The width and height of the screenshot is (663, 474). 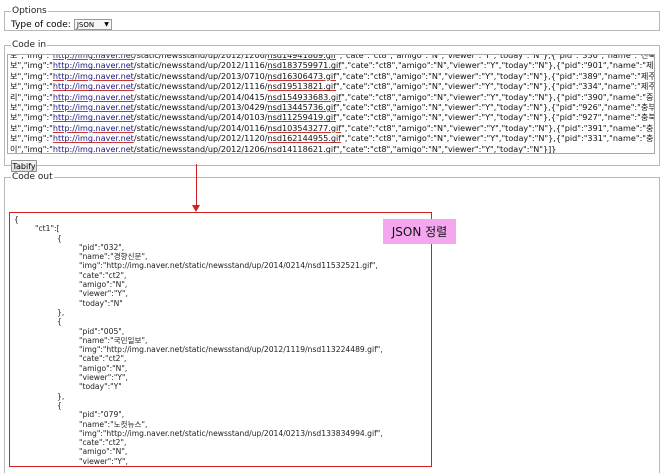 What do you see at coordinates (200, 117) in the screenshot?
I see `code-in-path: /static/newsstand/up/2014/0103/` at bounding box center [200, 117].